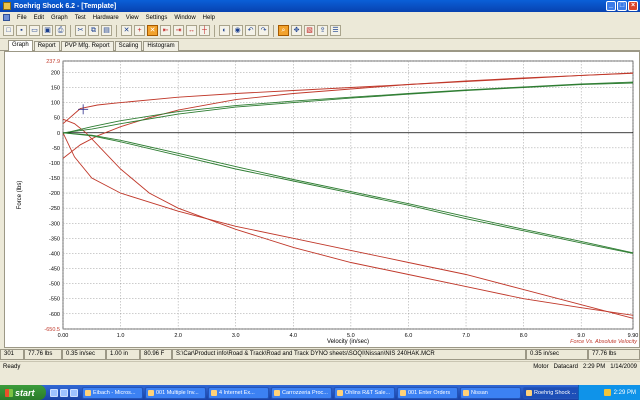  What do you see at coordinates (152, 30) in the screenshot?
I see `pvp-icon: ✕` at bounding box center [152, 30].